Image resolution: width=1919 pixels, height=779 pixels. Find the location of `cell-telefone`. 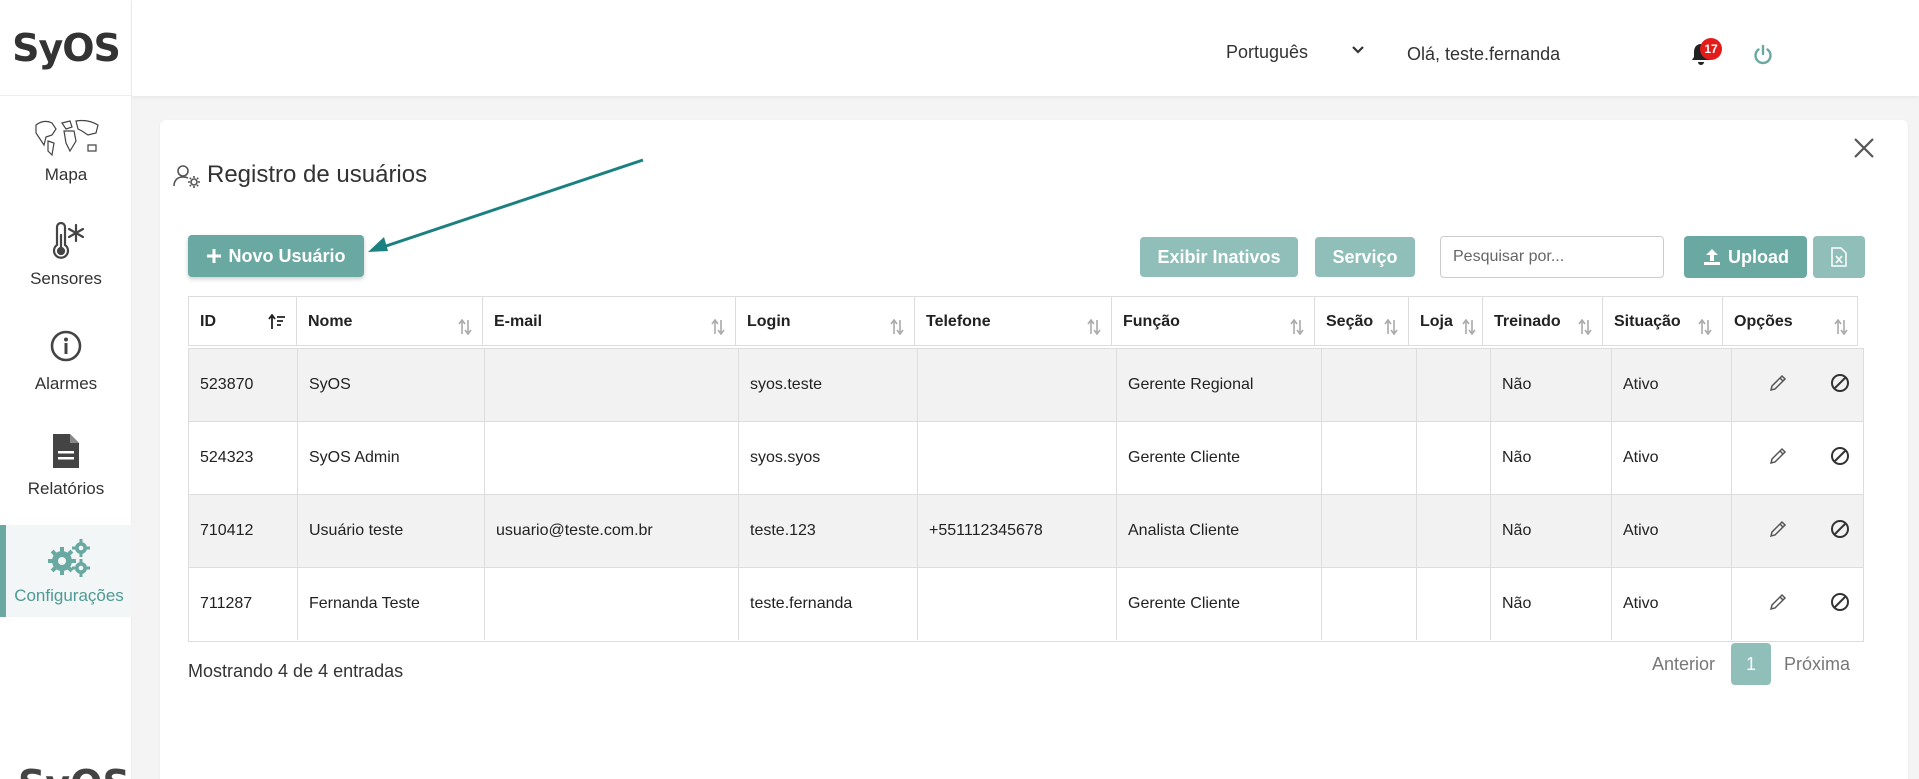

cell-telefone is located at coordinates (1017, 385).